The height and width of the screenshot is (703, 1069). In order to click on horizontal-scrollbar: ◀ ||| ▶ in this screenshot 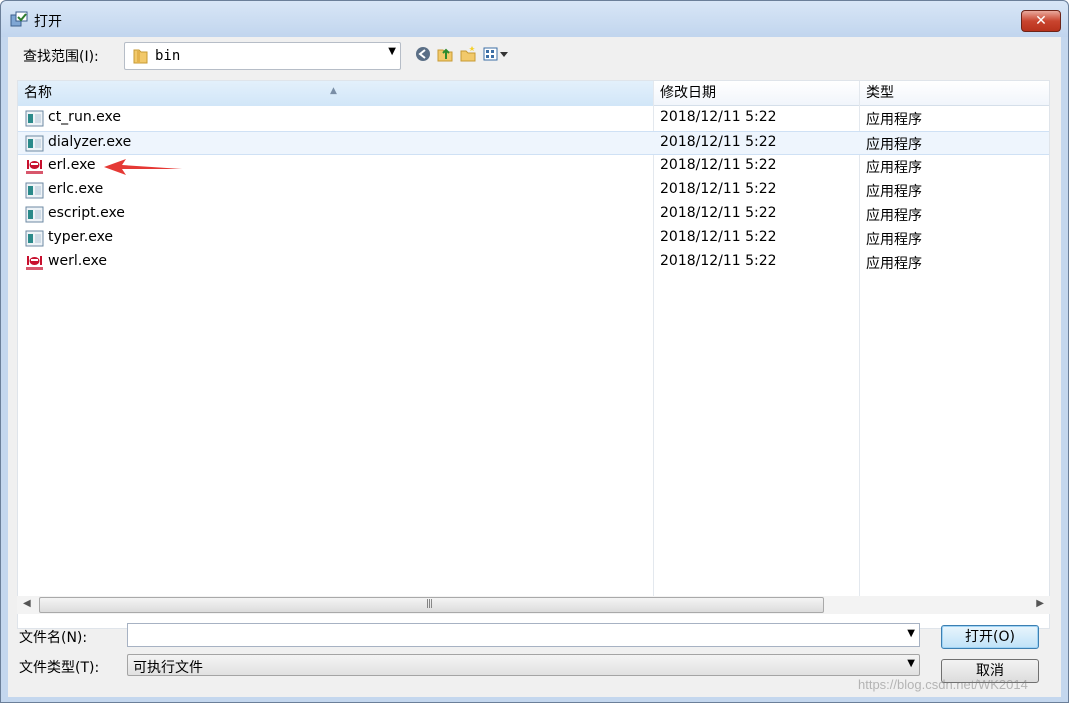, I will do `click(533, 605)`.